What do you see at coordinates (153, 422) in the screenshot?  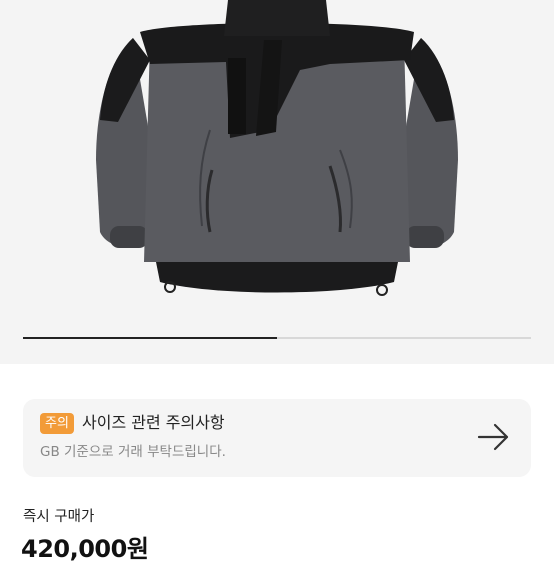 I see `notice-title: 사이즈 관련 주의사항` at bounding box center [153, 422].